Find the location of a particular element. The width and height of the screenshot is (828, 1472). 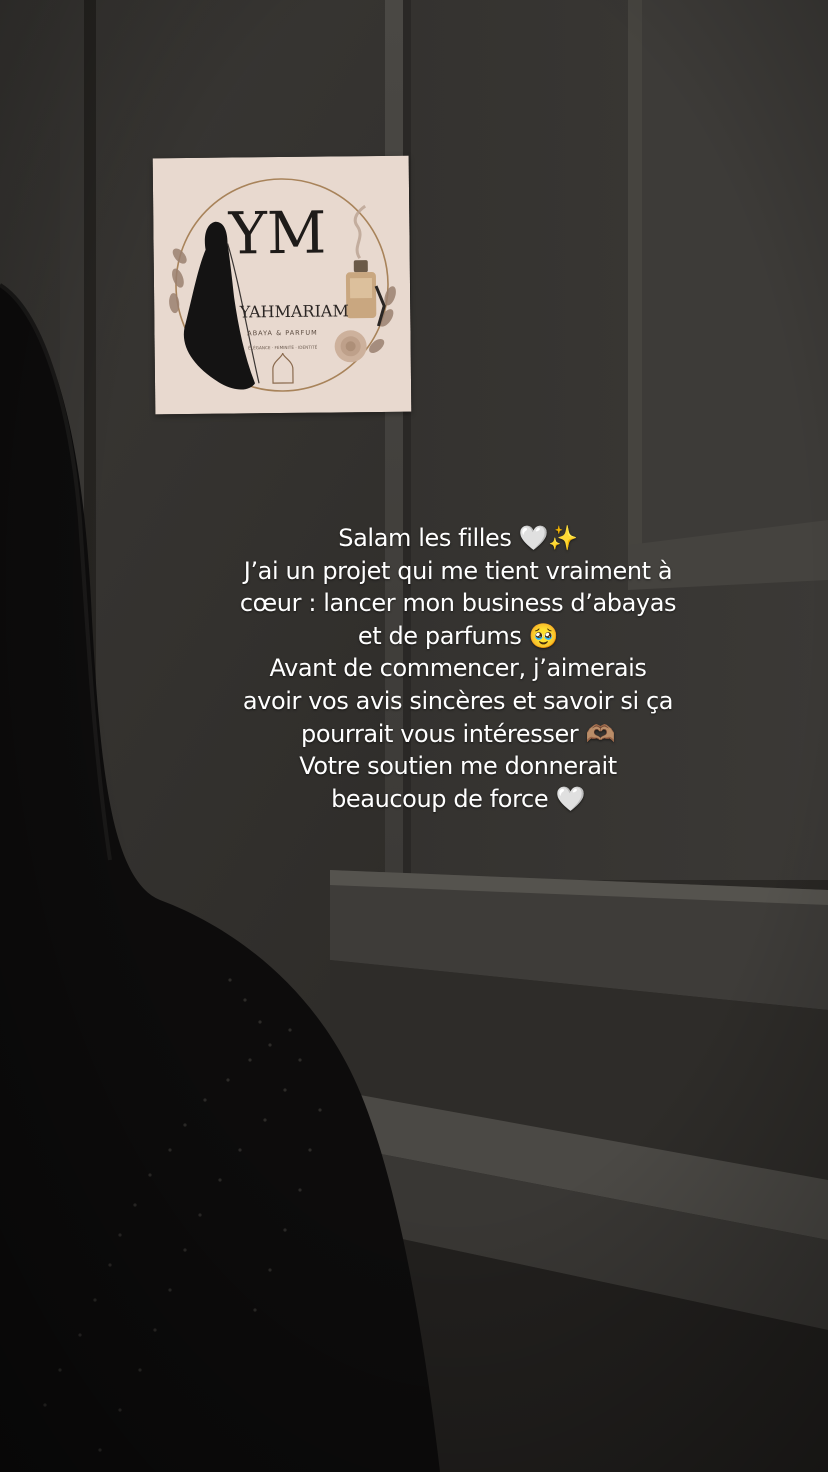

white-heart-sparkles-icon: 🤍✨ is located at coordinates (548, 538).